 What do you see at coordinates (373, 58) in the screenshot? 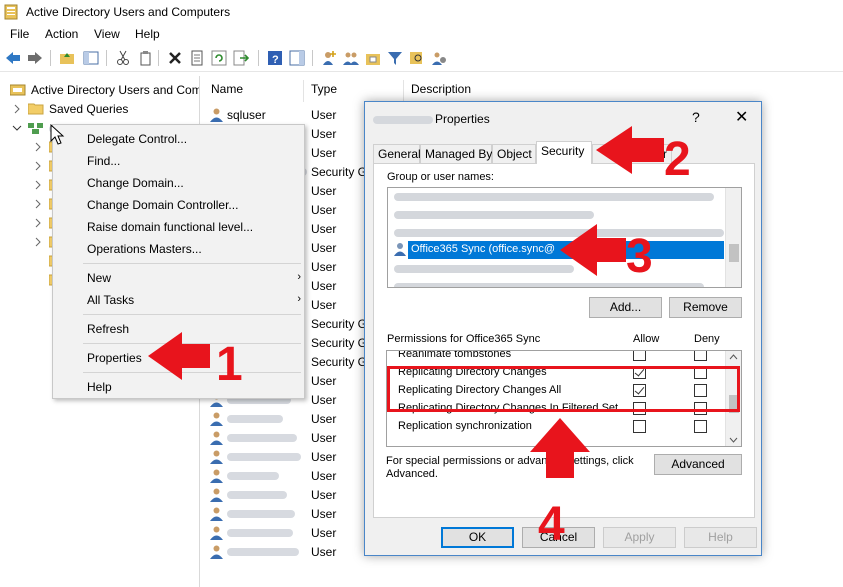
I see `new-ou-icon` at bounding box center [373, 58].